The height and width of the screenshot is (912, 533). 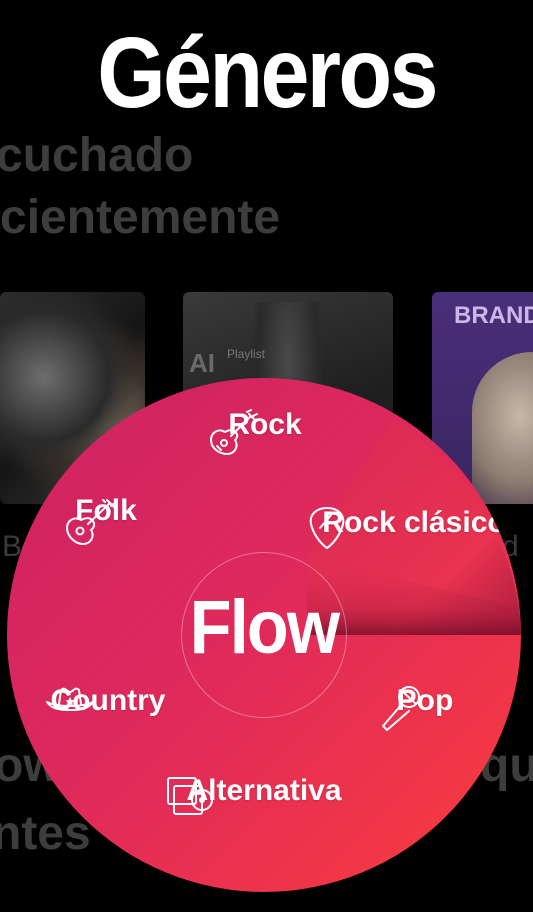 I want to click on microphone-icon, so click(x=401, y=708).